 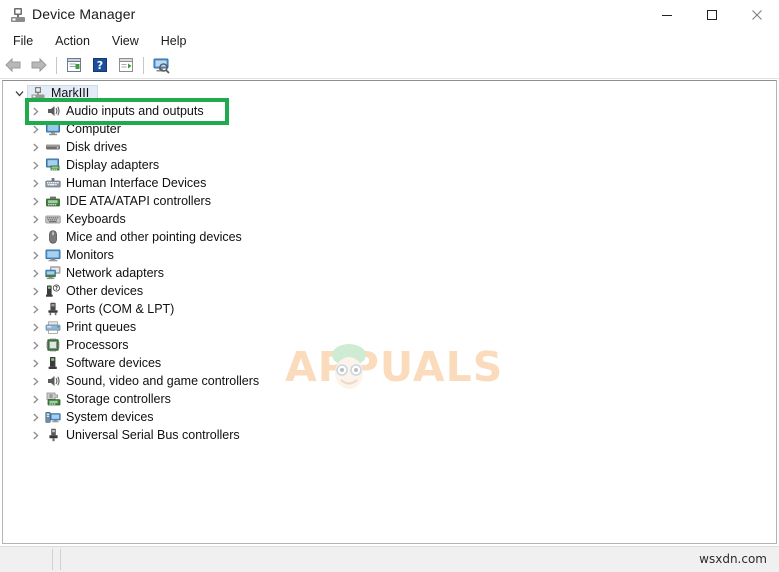 What do you see at coordinates (113, 165) in the screenshot?
I see `tree-item-label: Display adapters` at bounding box center [113, 165].